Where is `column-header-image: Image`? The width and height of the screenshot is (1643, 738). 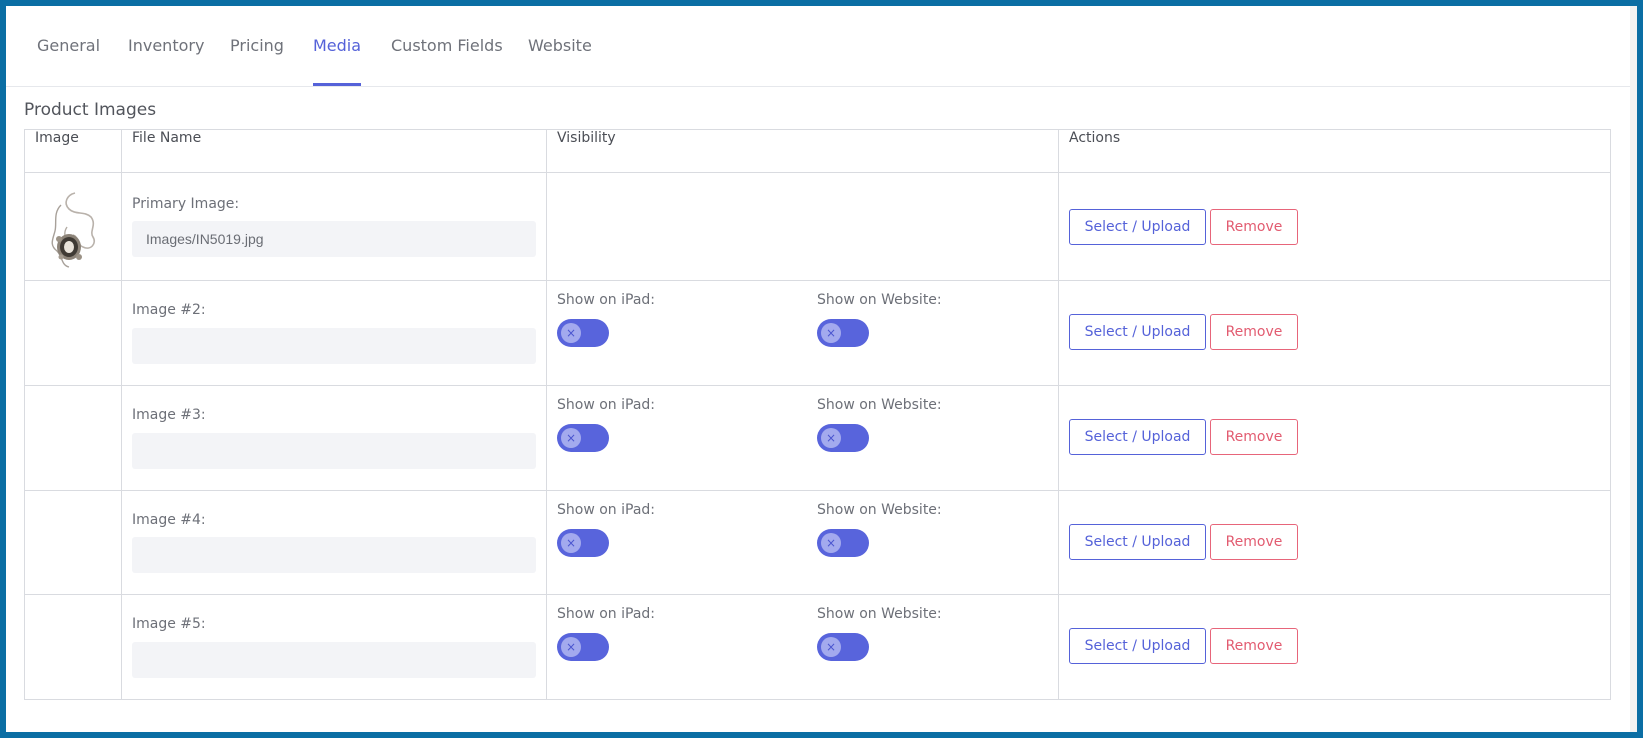
column-header-image: Image is located at coordinates (73, 151).